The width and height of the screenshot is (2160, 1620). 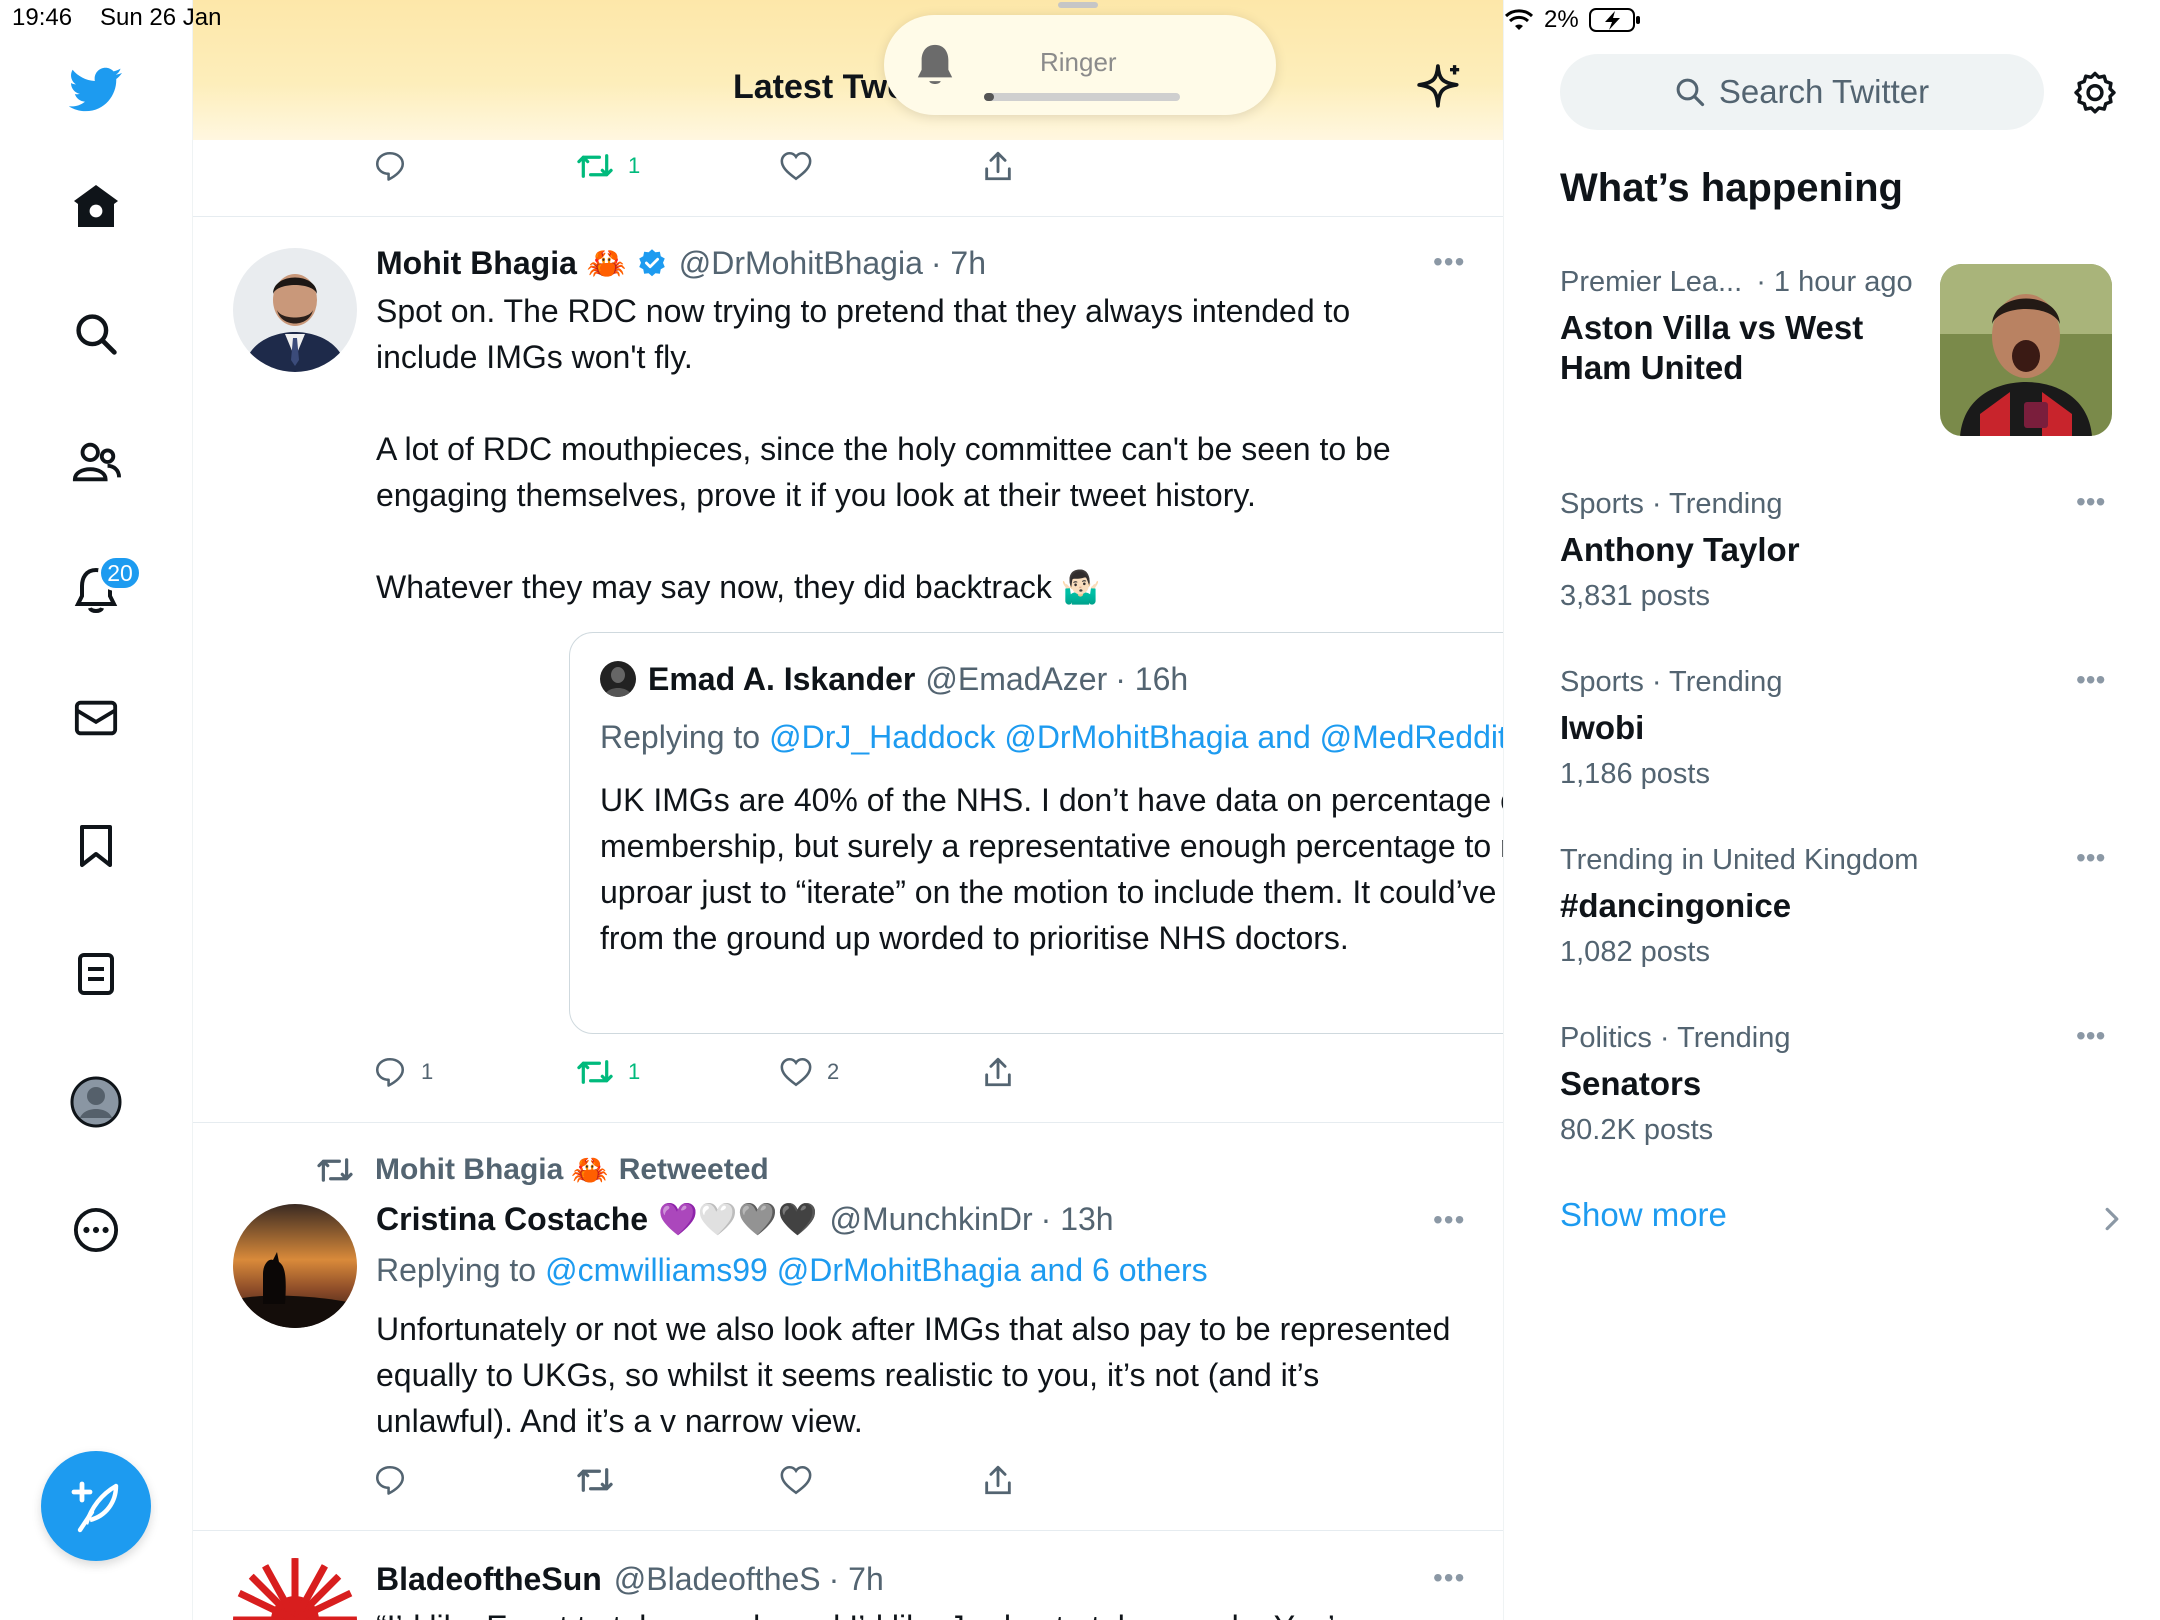 I want to click on feather-plus-icon, so click(x=95, y=1507).